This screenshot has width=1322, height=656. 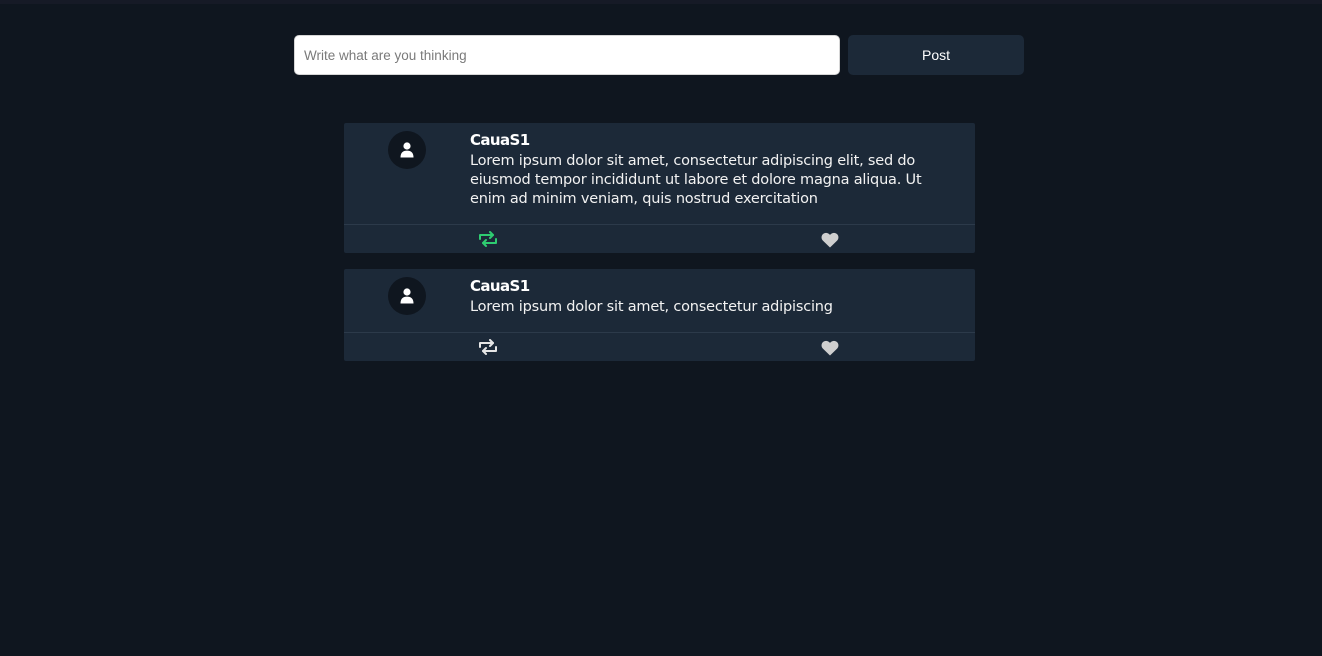 I want to click on post-button: Post, so click(x=936, y=55).